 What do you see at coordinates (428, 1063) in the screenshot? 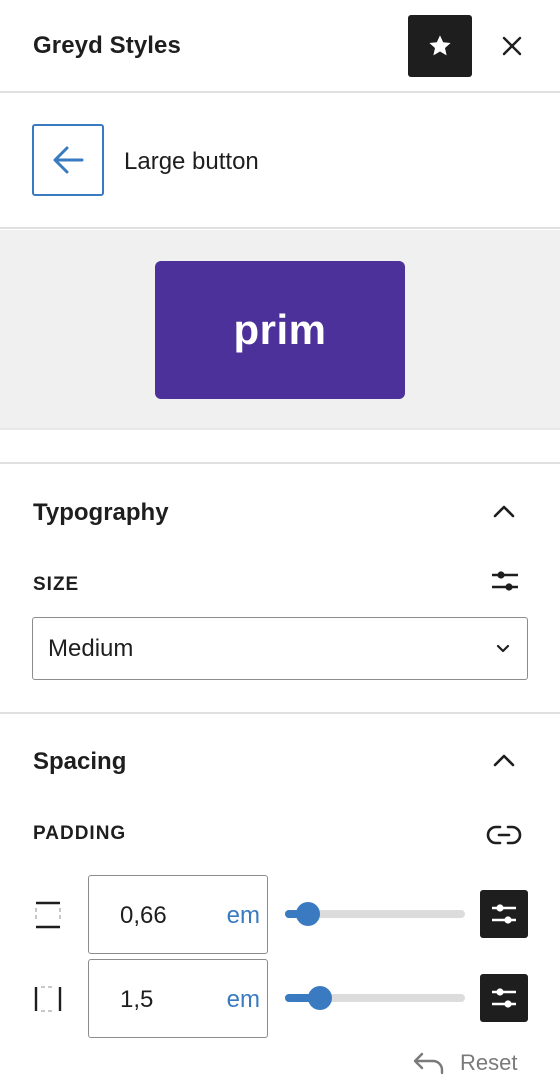
I see `undo-icon` at bounding box center [428, 1063].